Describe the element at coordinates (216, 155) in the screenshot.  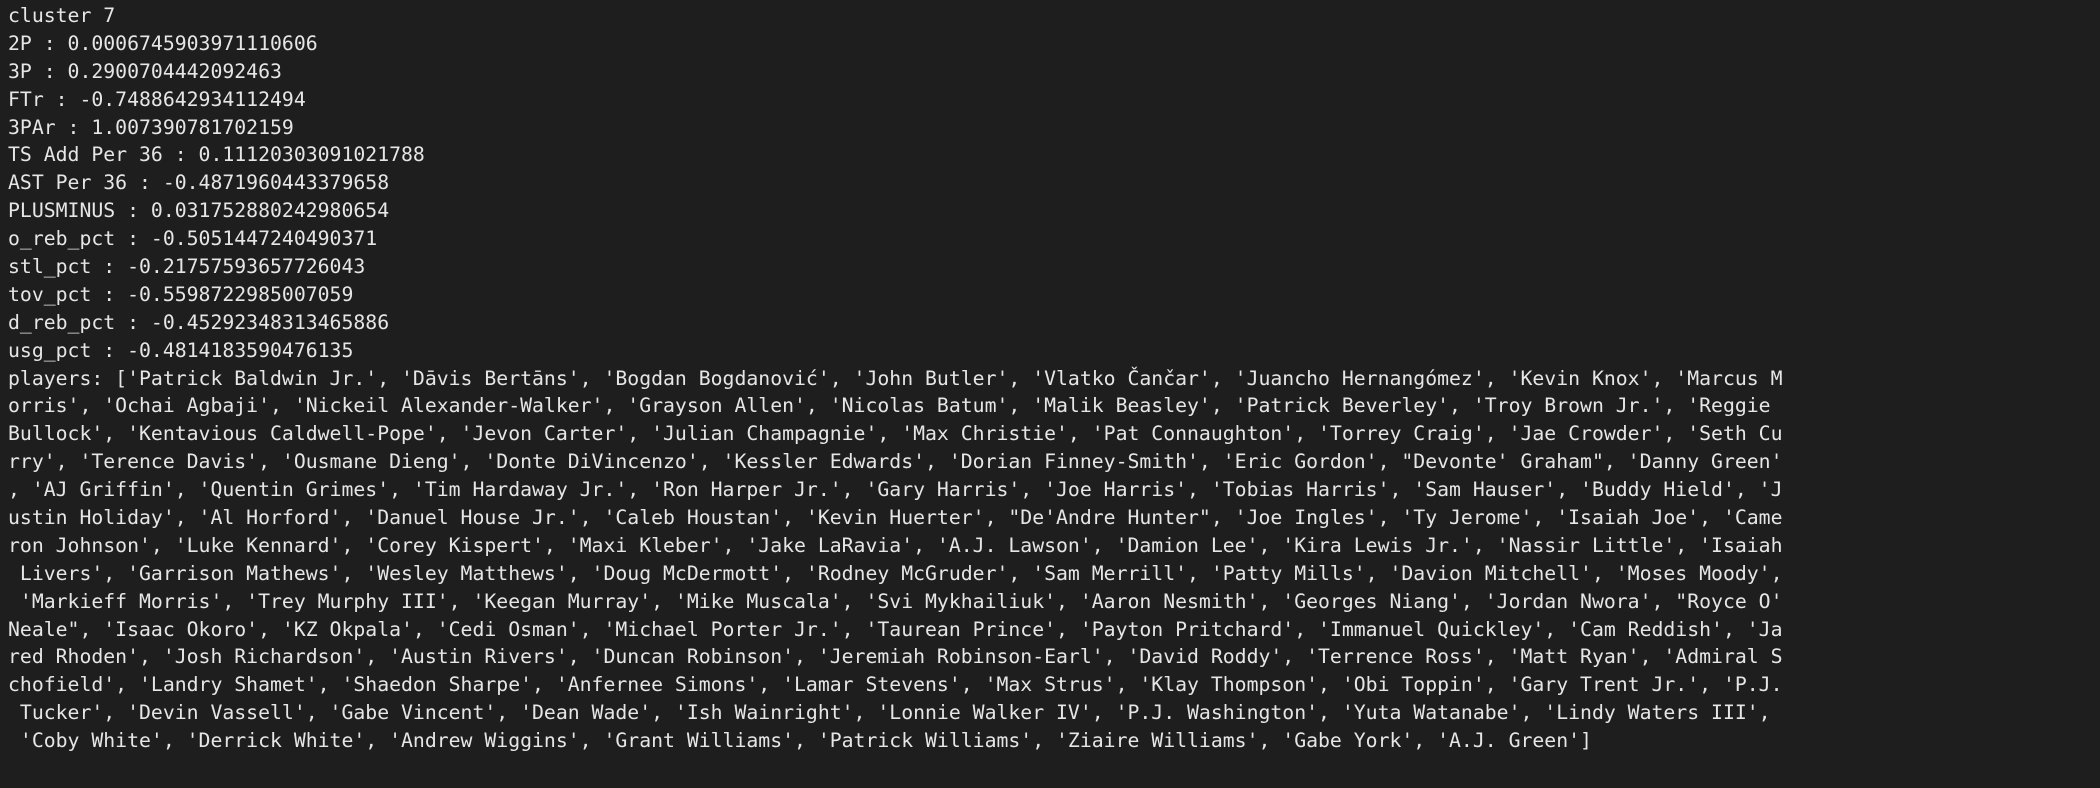
I see `output-line-ts-add-per-36: TS Add Per 36 : 0.11120303091021788` at that location.